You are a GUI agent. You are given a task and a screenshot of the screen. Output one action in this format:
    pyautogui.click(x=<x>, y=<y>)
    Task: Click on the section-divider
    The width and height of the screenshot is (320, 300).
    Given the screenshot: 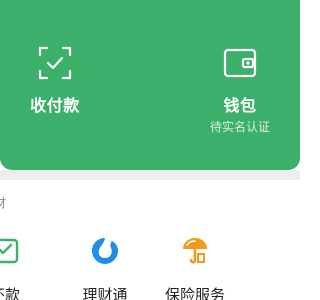 What is the action you would take?
    pyautogui.click(x=150, y=175)
    